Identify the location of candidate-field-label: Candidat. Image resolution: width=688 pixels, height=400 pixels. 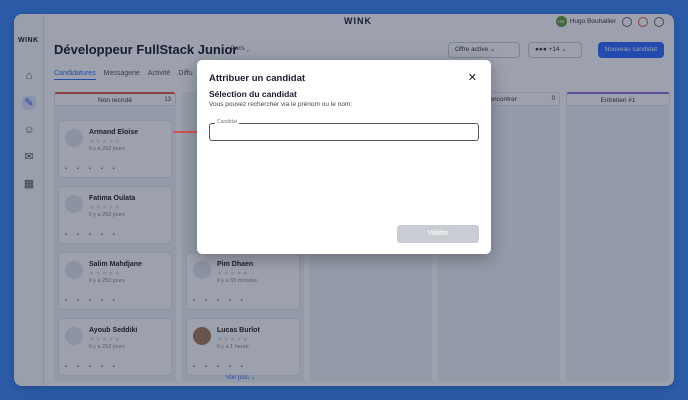
(227, 122).